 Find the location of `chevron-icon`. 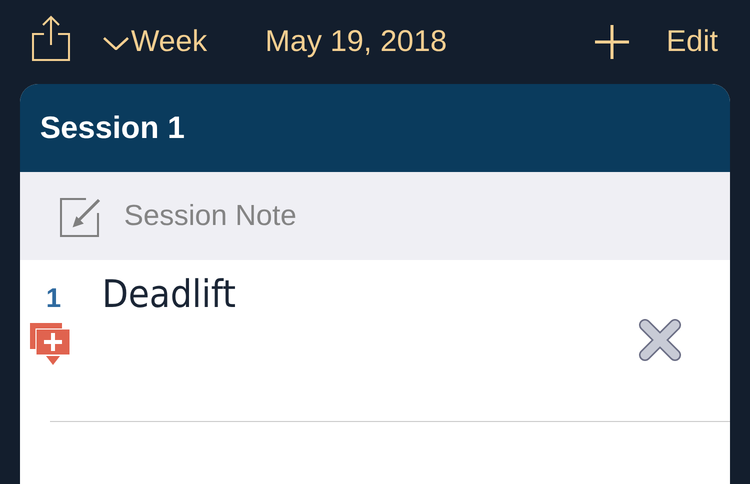

chevron-icon is located at coordinates (116, 42).